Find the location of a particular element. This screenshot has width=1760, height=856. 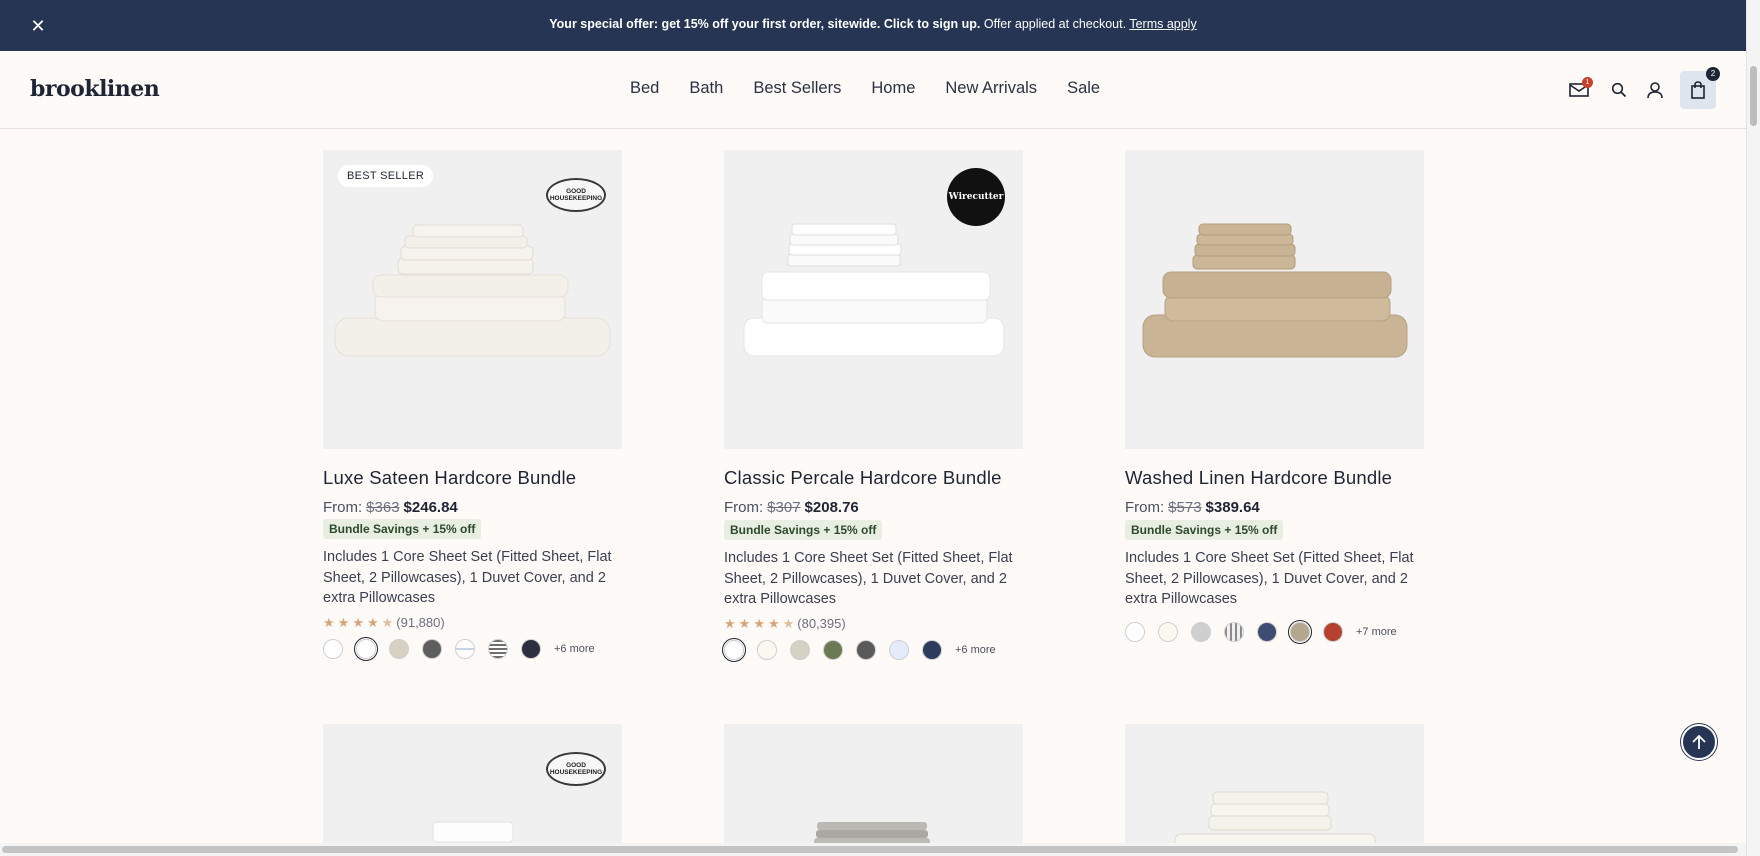

color-swatches: +6 more is located at coordinates (473, 648).